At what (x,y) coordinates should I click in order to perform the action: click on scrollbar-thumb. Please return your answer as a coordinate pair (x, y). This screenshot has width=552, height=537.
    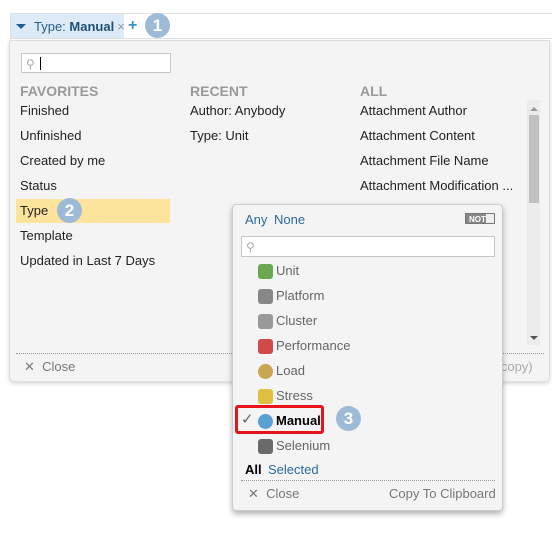
    Looking at the image, I should click on (534, 159).